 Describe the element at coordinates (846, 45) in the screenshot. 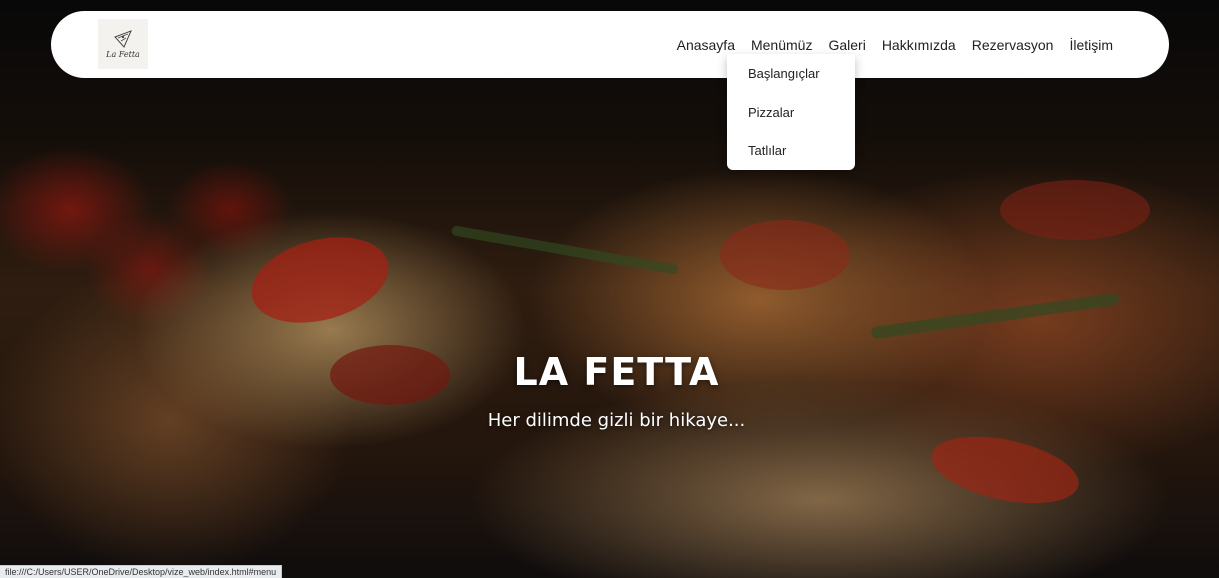

I see `nav-link-galeri: Galeri` at that location.